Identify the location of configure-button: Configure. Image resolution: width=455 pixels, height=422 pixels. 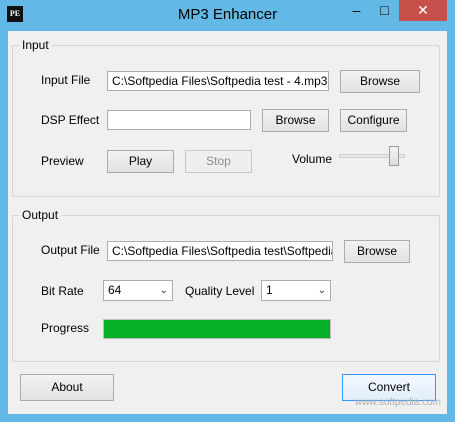
(373, 120).